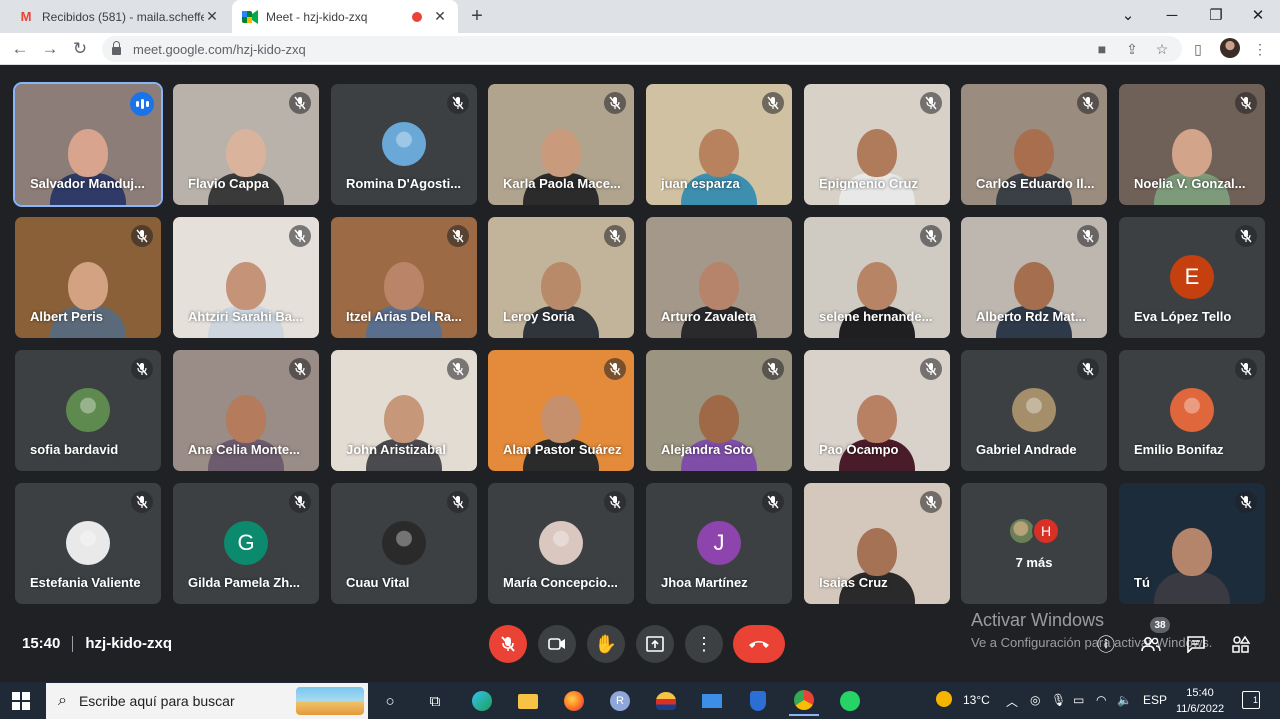 This screenshot has height=719, width=1280. I want to click on app-icon, so click(666, 701).